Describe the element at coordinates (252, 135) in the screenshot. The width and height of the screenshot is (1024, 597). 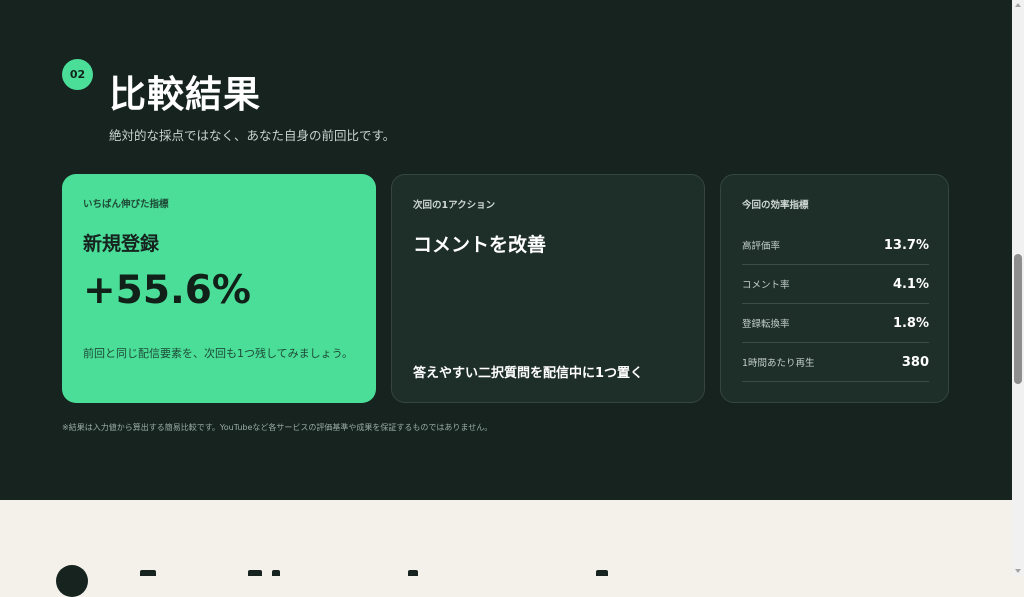
I see `section-subtitle: 絶対的な採点ではなく、あなた自身の前回比です。` at that location.